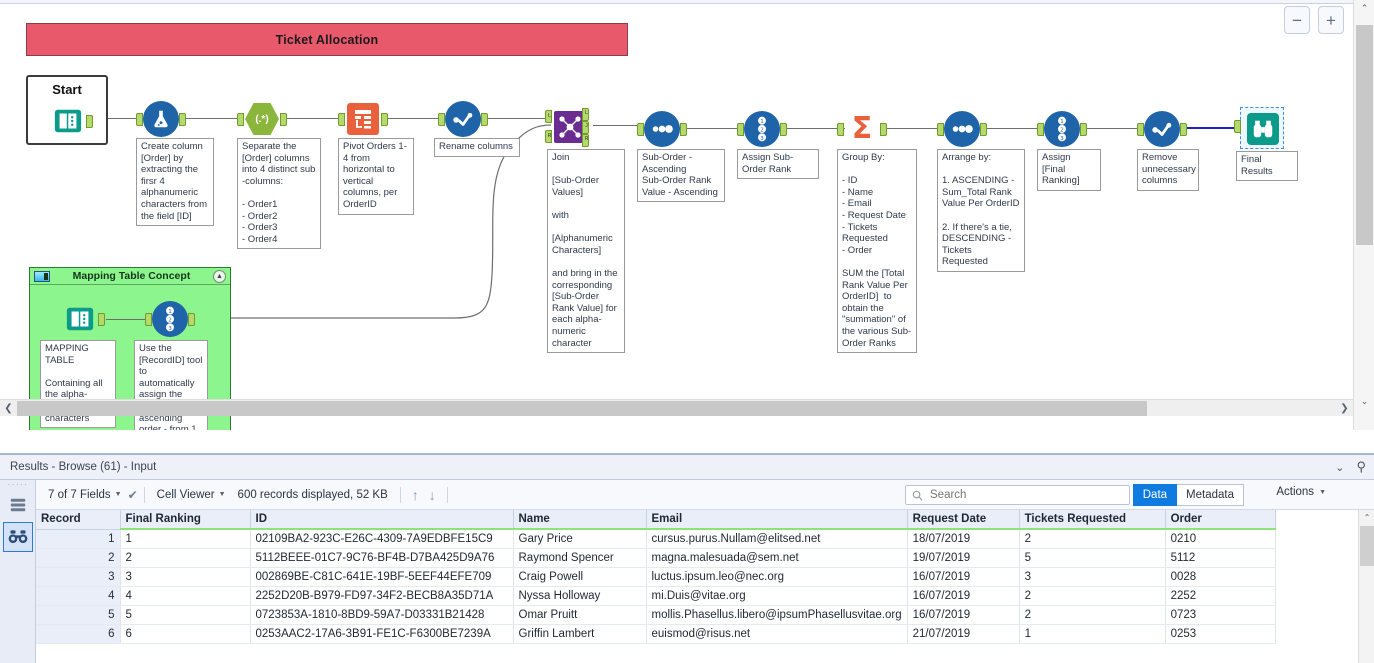 The height and width of the screenshot is (663, 1374). I want to click on svg-text: 2, so click(170, 320).